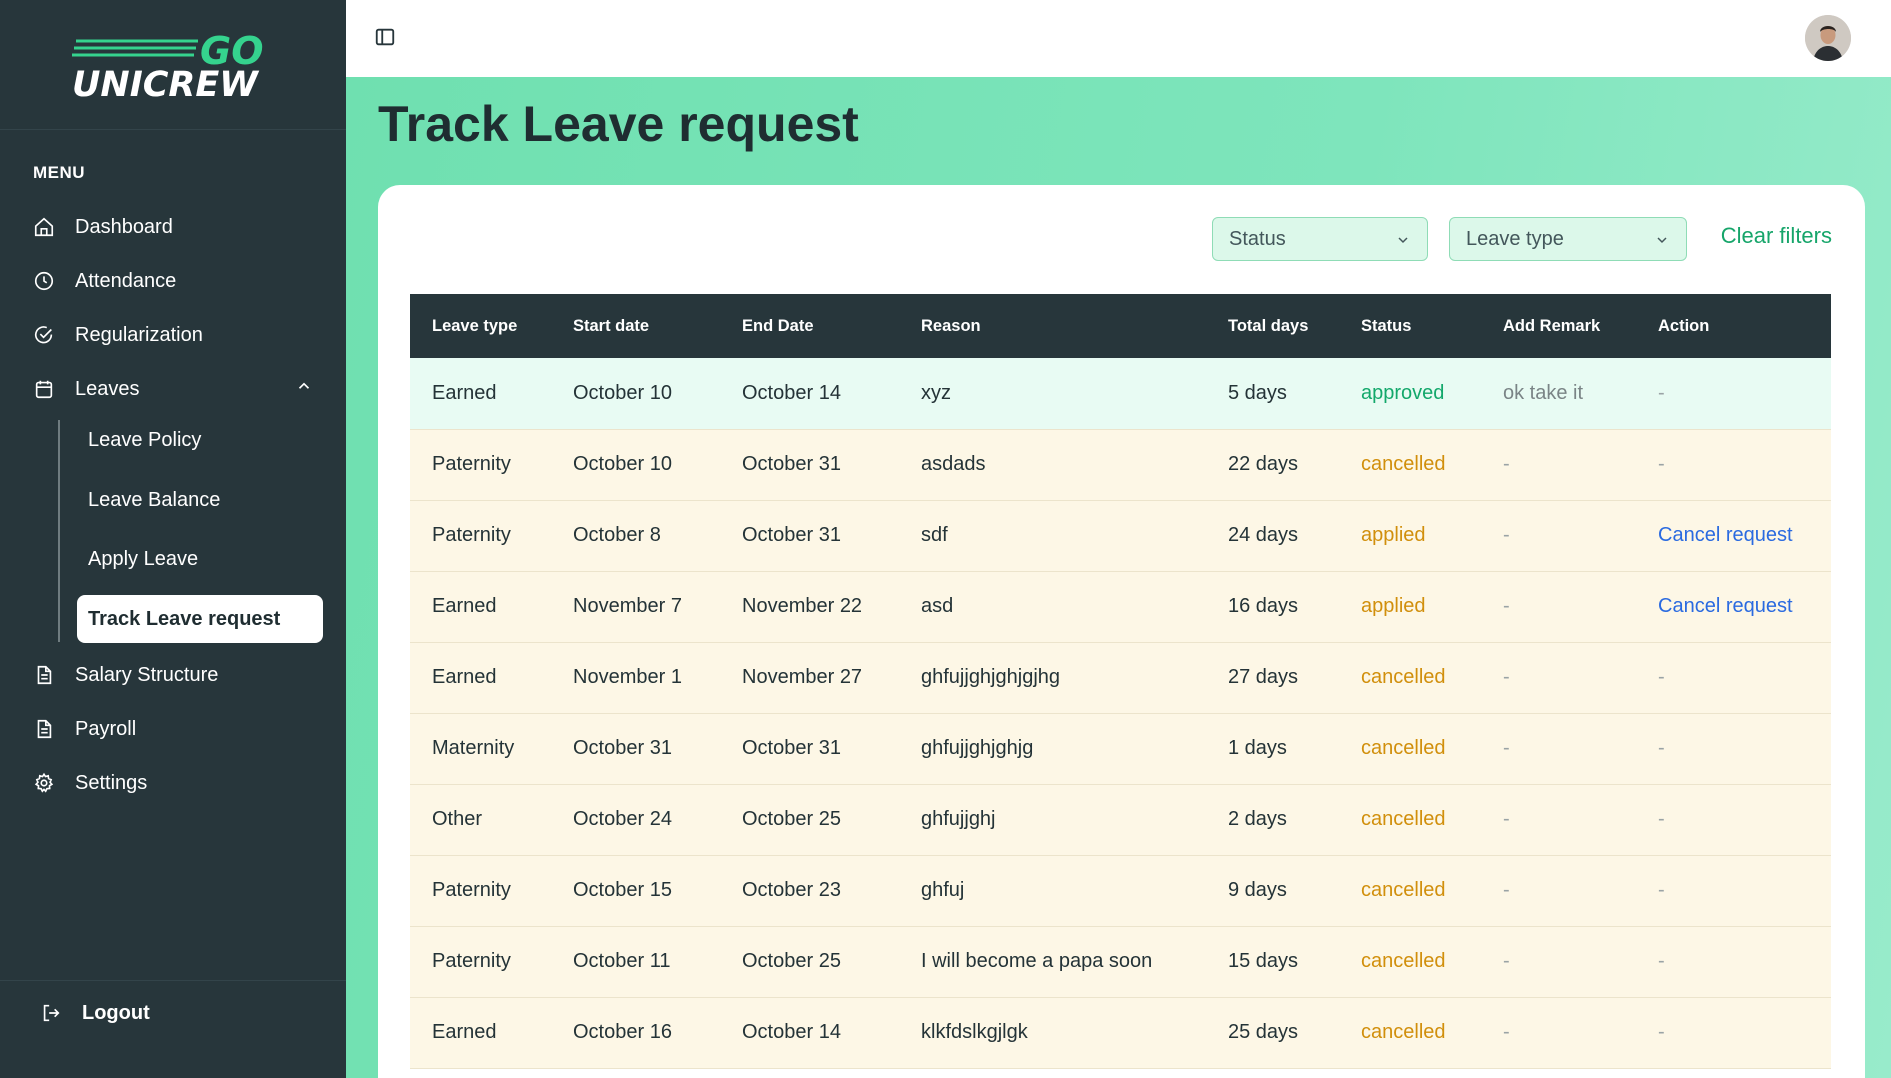  Describe the element at coordinates (48, 227) in the screenshot. I see `home-icon` at that location.